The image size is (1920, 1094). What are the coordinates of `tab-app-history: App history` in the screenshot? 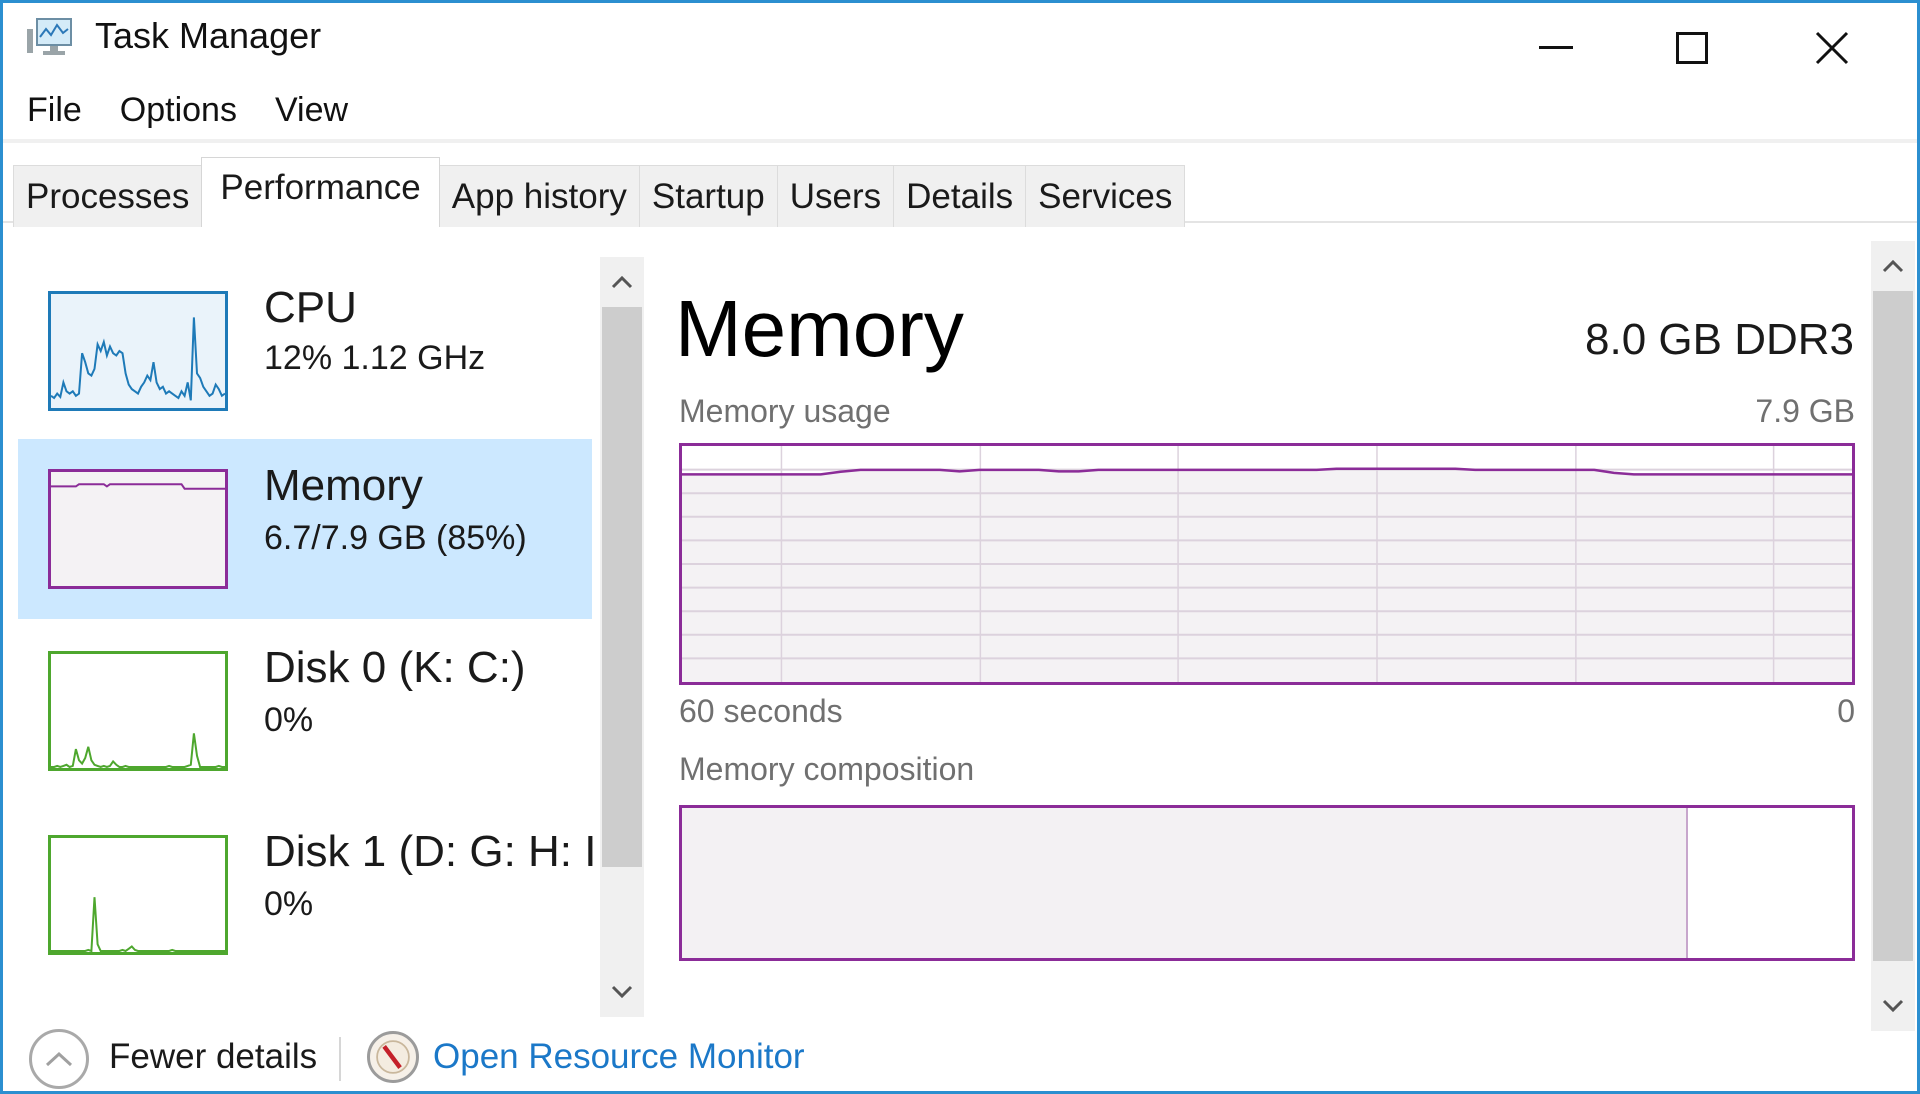 It's located at (539, 196).